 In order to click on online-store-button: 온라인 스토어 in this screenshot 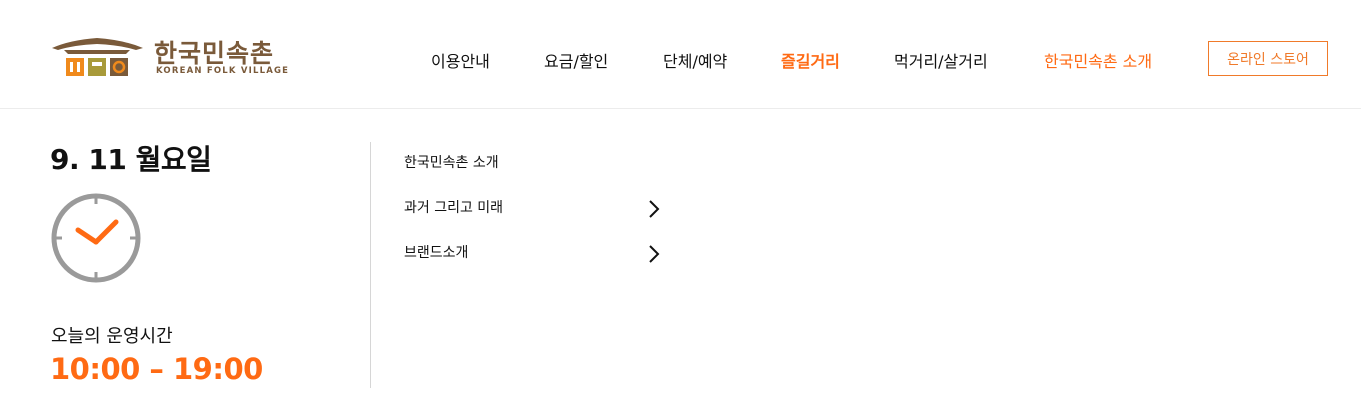, I will do `click(1268, 58)`.